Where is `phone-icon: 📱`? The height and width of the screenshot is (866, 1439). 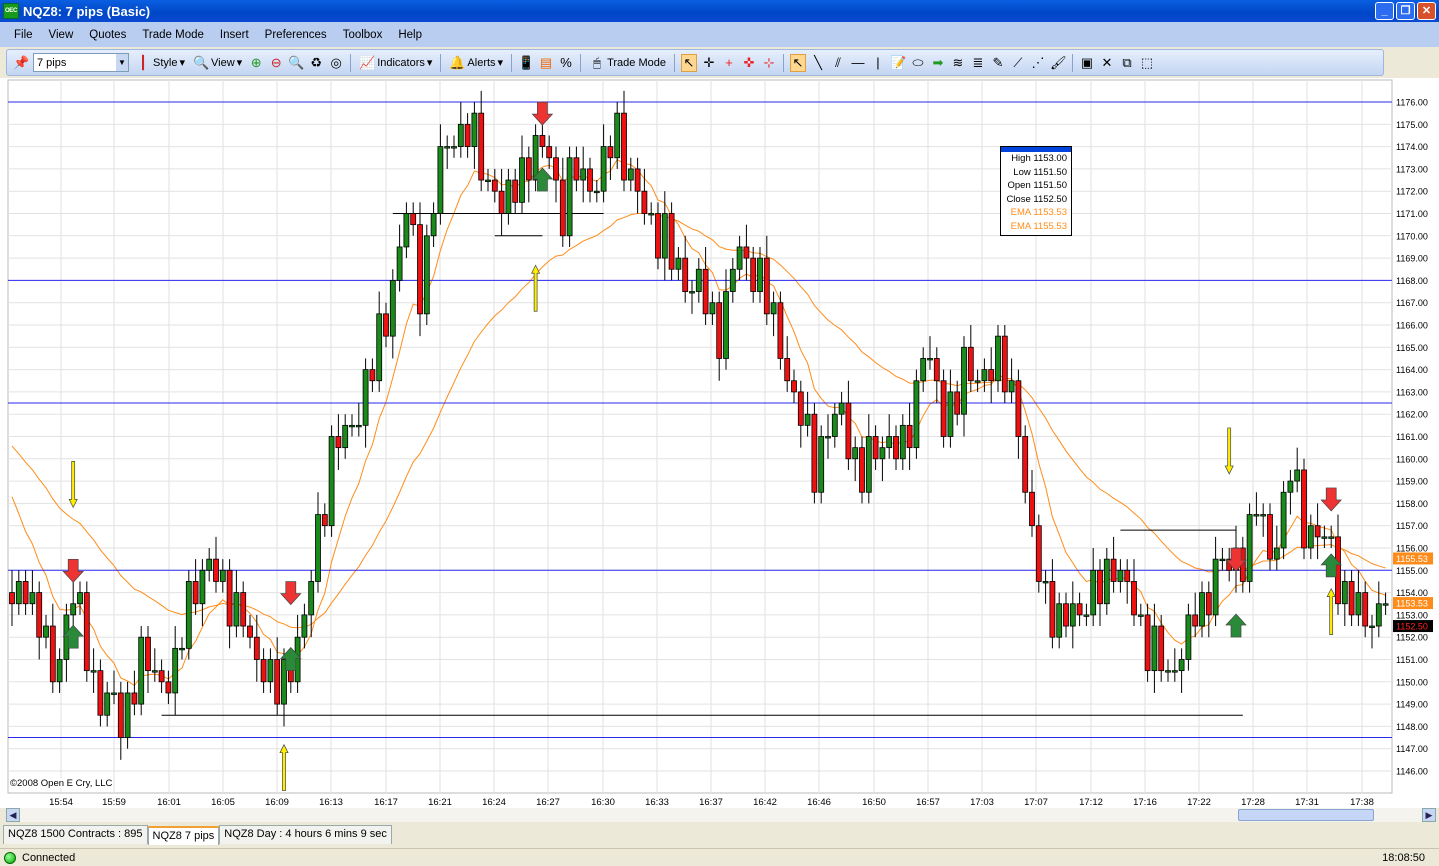
phone-icon: 📱 is located at coordinates (526, 63).